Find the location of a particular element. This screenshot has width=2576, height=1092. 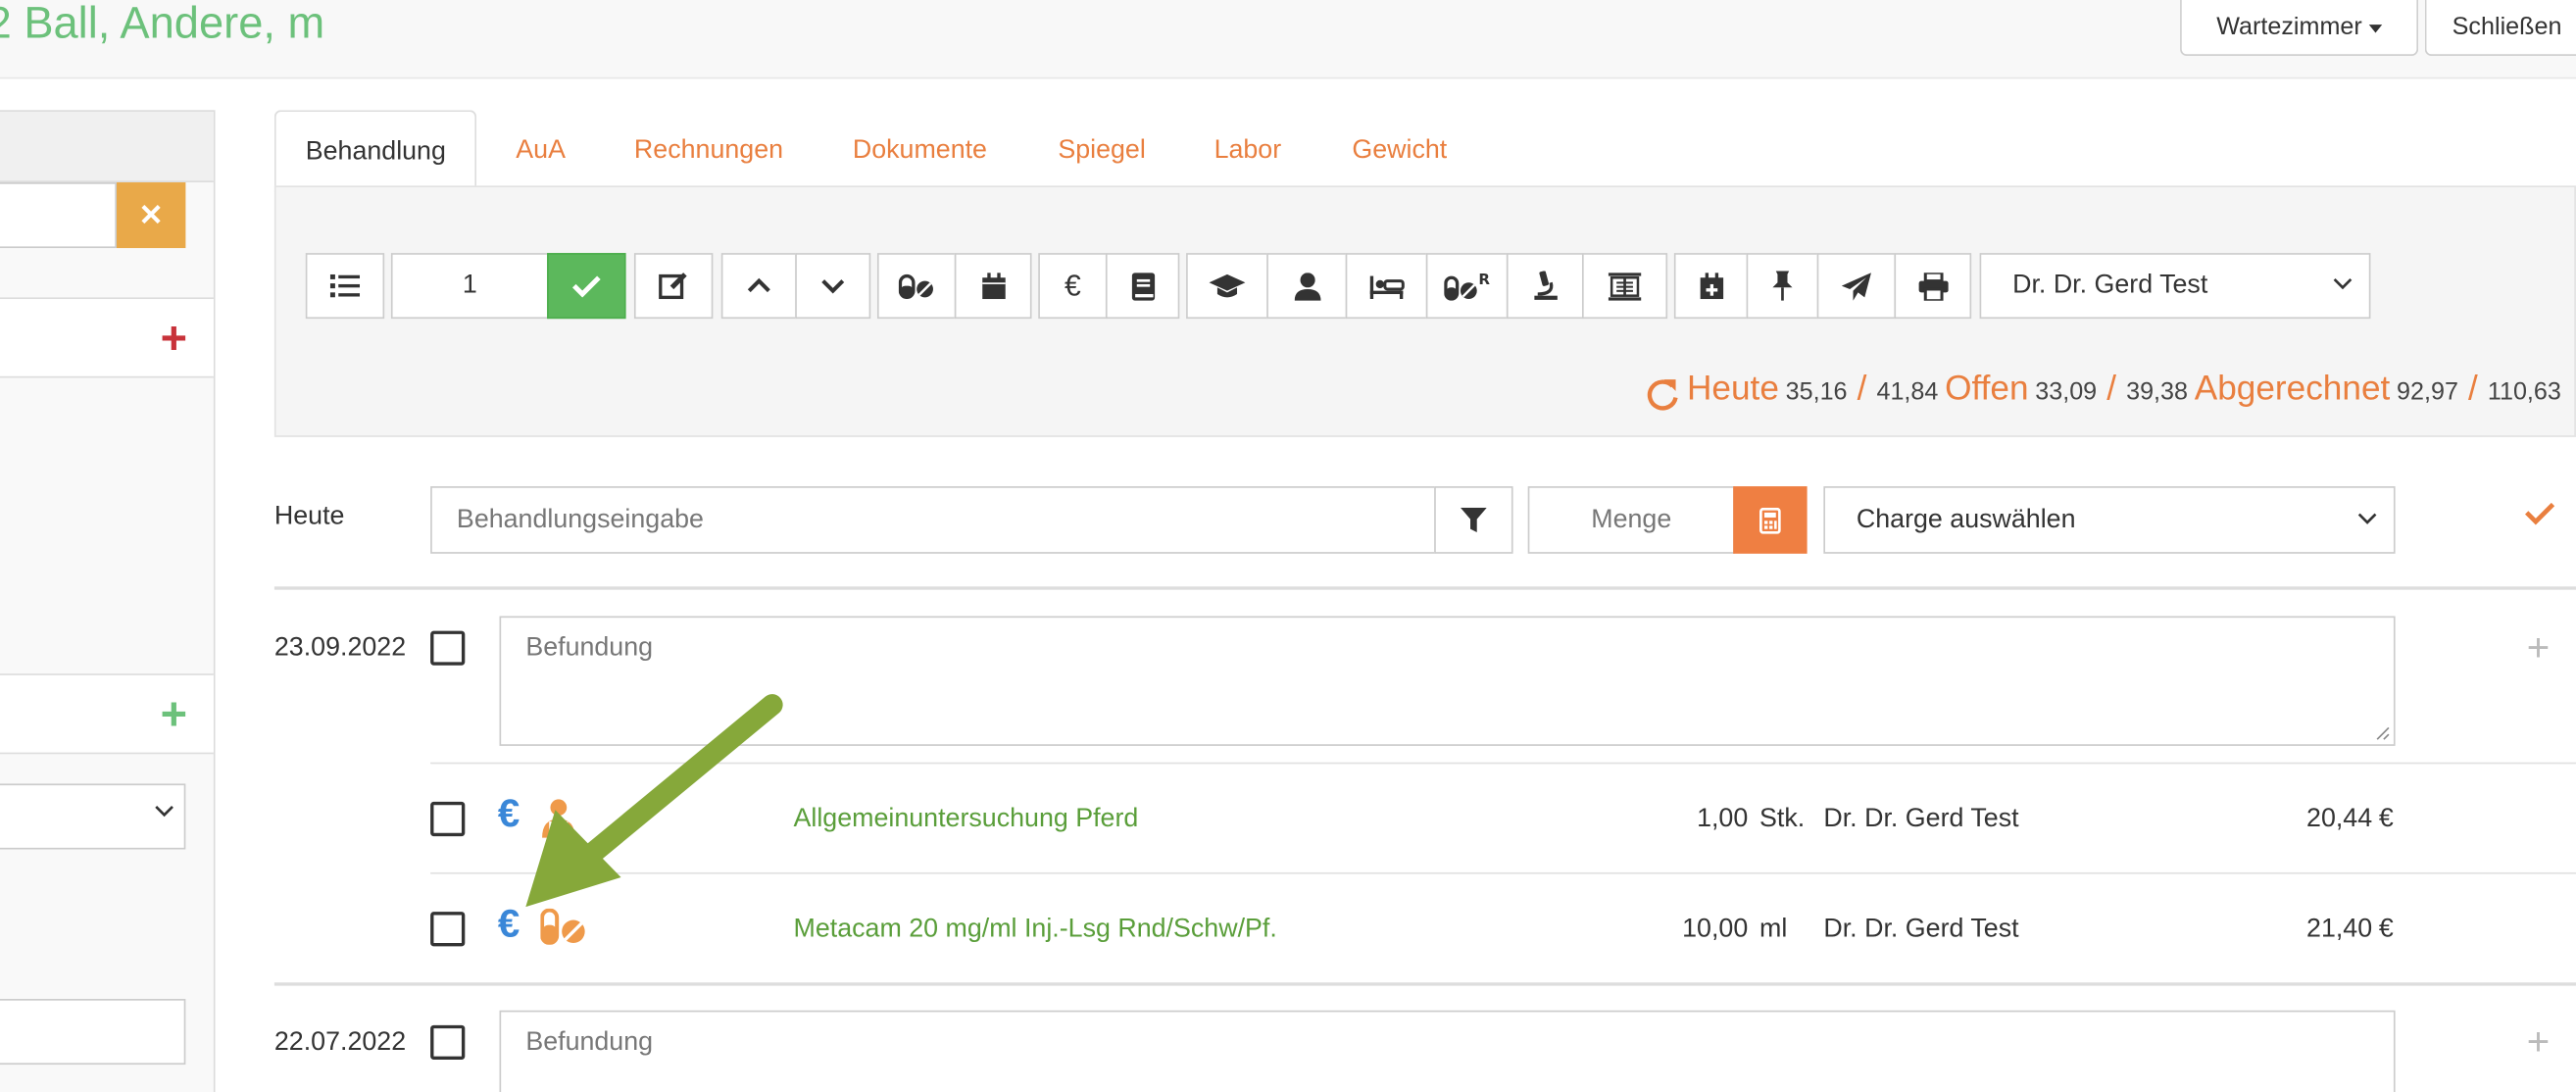

item-price: 20,44 is located at coordinates (2339, 819).